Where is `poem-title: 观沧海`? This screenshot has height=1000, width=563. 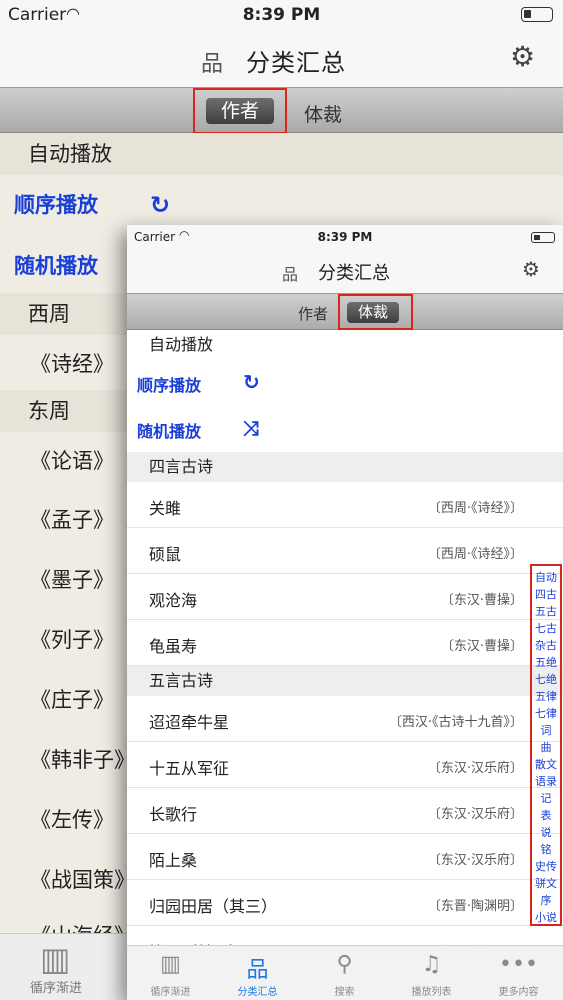
poem-title: 观沧海 is located at coordinates (173, 600).